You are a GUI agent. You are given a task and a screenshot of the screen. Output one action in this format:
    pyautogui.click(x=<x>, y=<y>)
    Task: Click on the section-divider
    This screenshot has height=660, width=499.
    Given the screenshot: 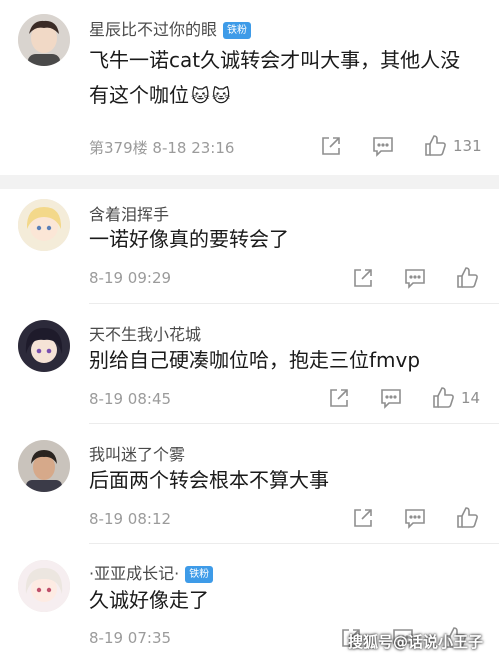 What is the action you would take?
    pyautogui.click(x=249, y=182)
    